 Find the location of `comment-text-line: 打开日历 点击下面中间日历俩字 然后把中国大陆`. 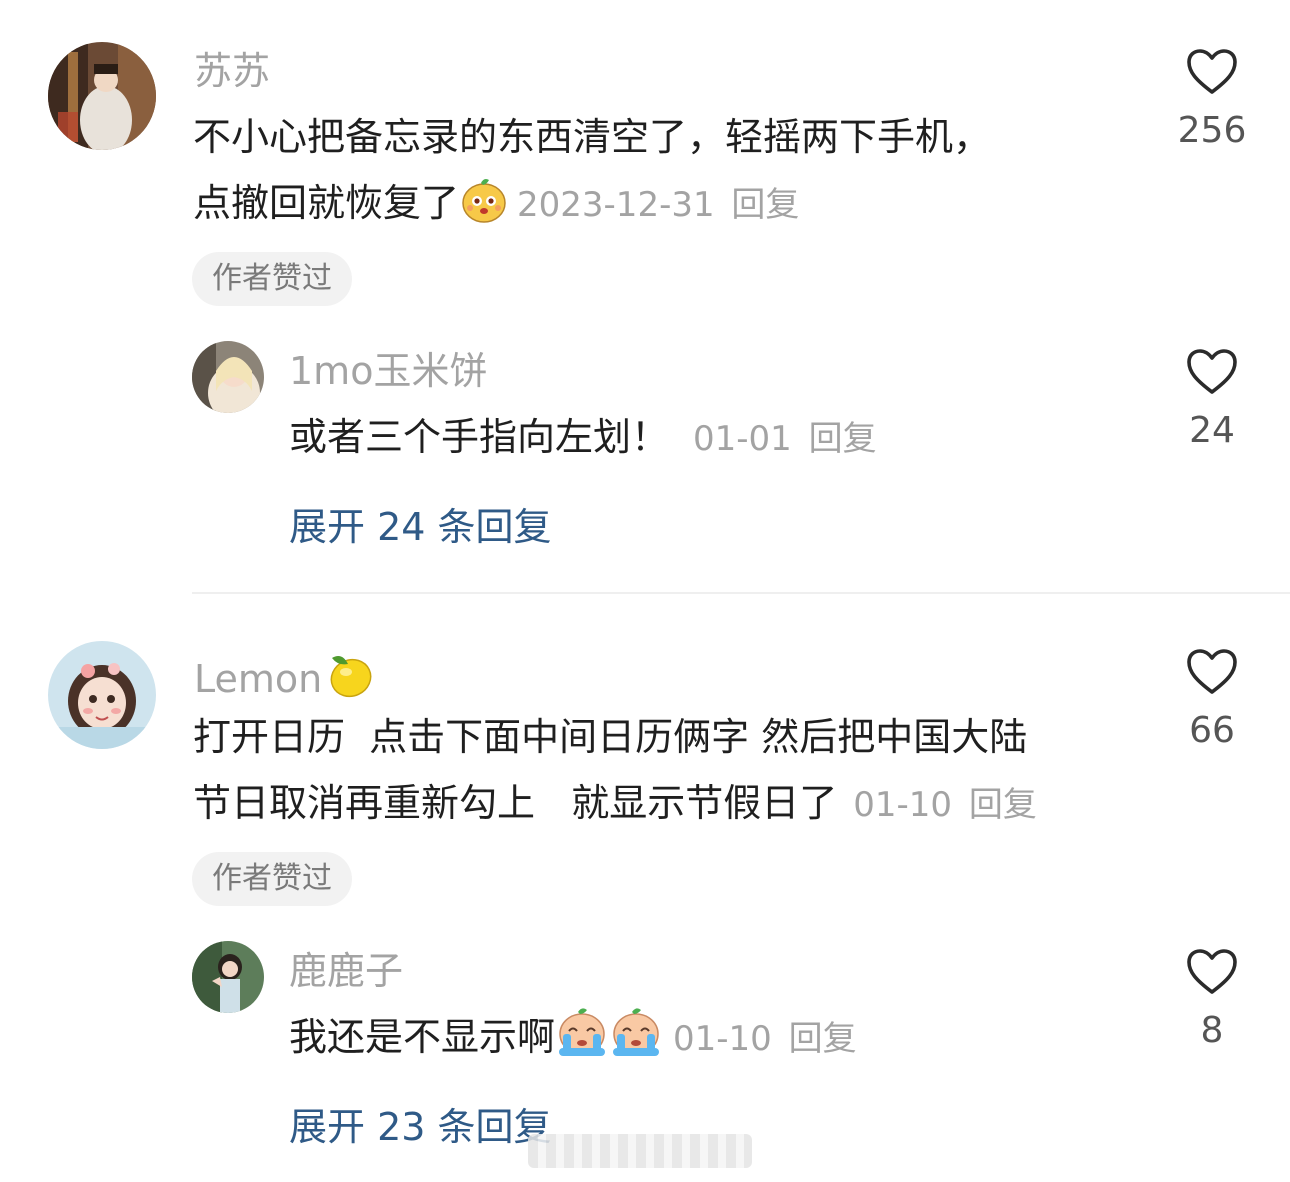

comment-text-line: 打开日历 点击下面中间日历俩字 然后把中国大陆 is located at coordinates (610, 737).